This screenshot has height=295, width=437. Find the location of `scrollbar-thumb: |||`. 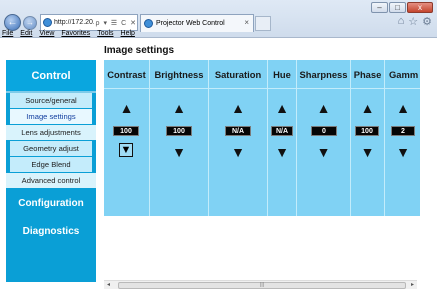

scrollbar-thumb: ||| is located at coordinates (262, 285).